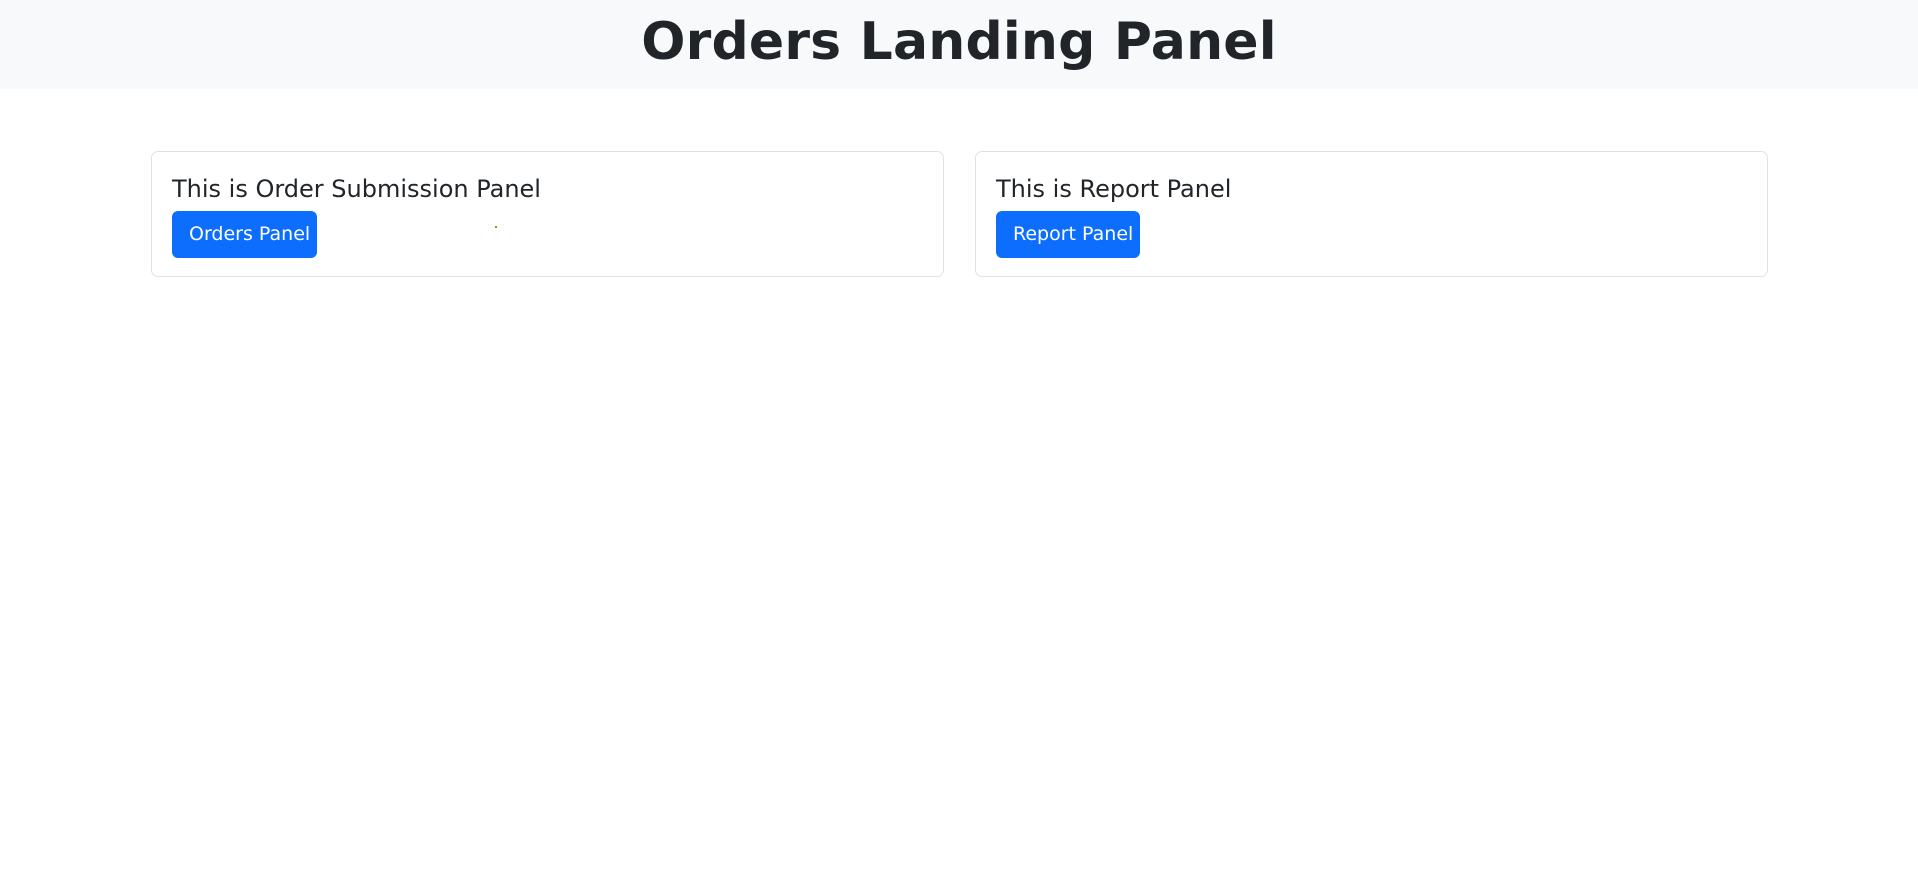 The width and height of the screenshot is (1918, 890). I want to click on report-panel-button: Report Panel, so click(1068, 234).